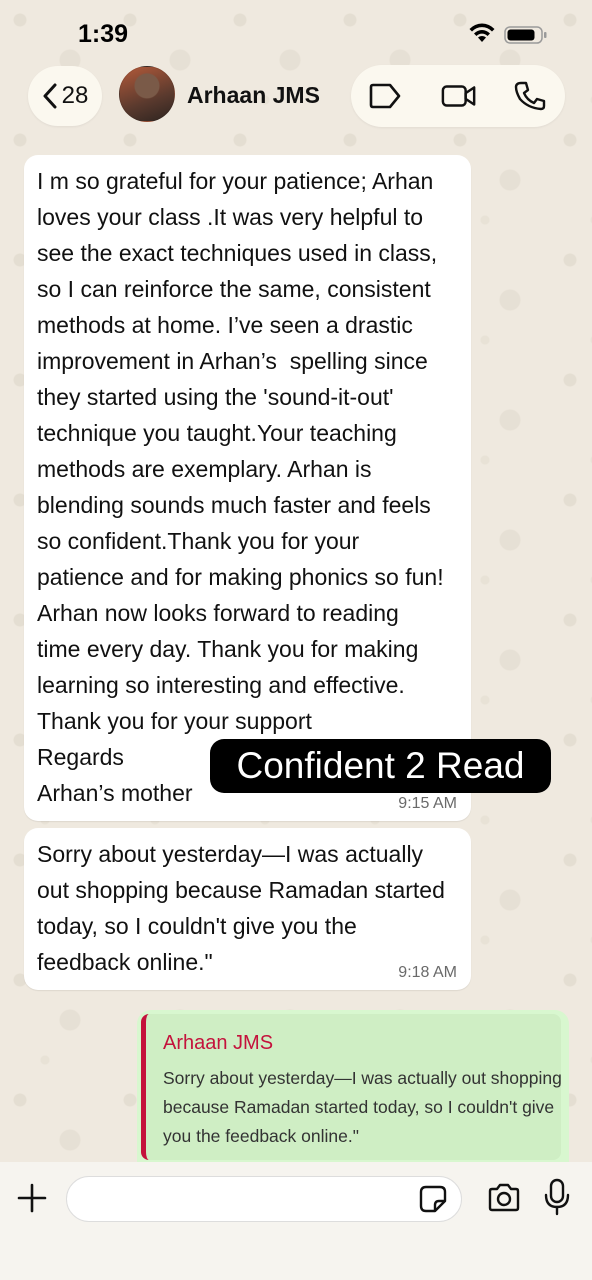 The width and height of the screenshot is (592, 1280). I want to click on phone-call-icon, so click(531, 96).